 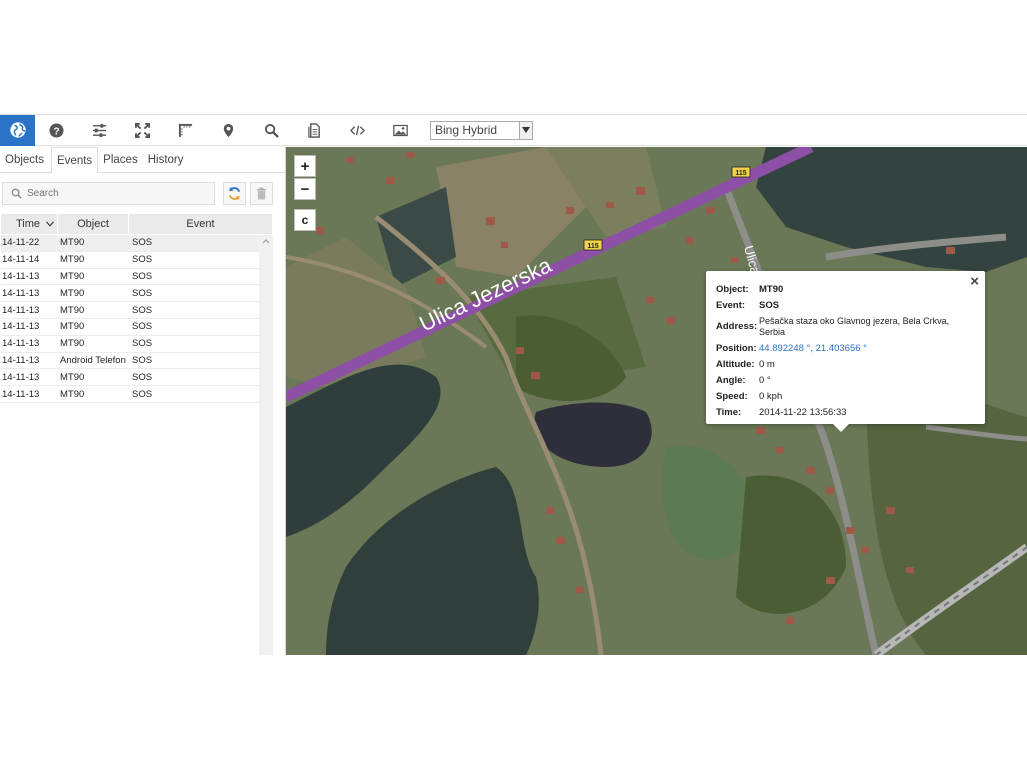 What do you see at coordinates (731, 305) in the screenshot?
I see `event-label: Event:` at bounding box center [731, 305].